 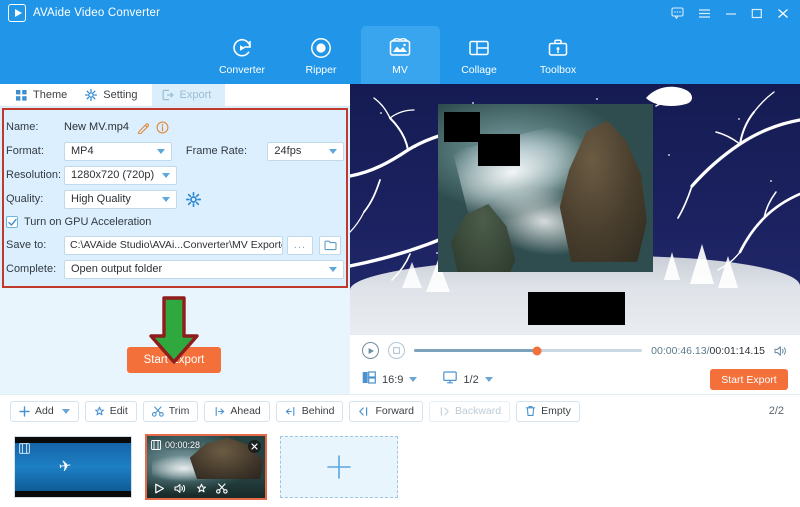 I want to click on setting-gear-icon, so click(x=91, y=95).